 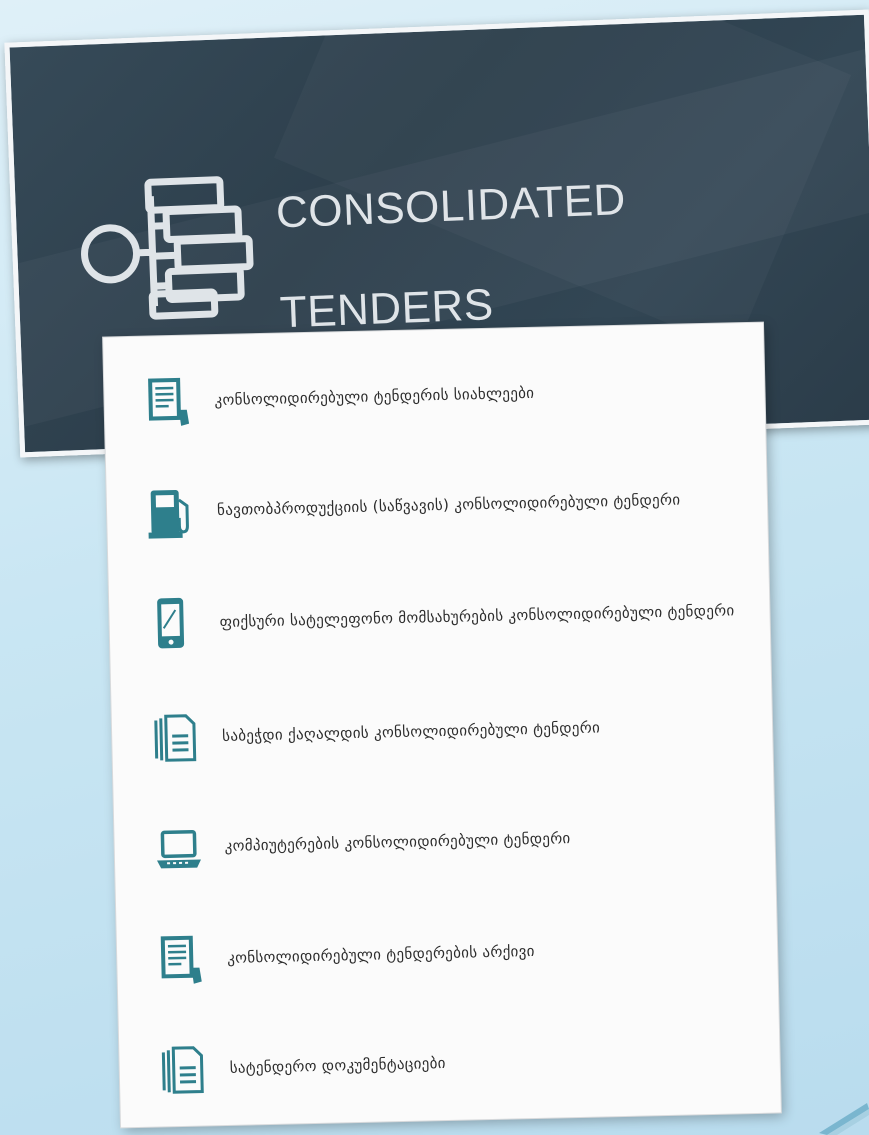 What do you see at coordinates (171, 623) in the screenshot?
I see `mobile-phone-icon` at bounding box center [171, 623].